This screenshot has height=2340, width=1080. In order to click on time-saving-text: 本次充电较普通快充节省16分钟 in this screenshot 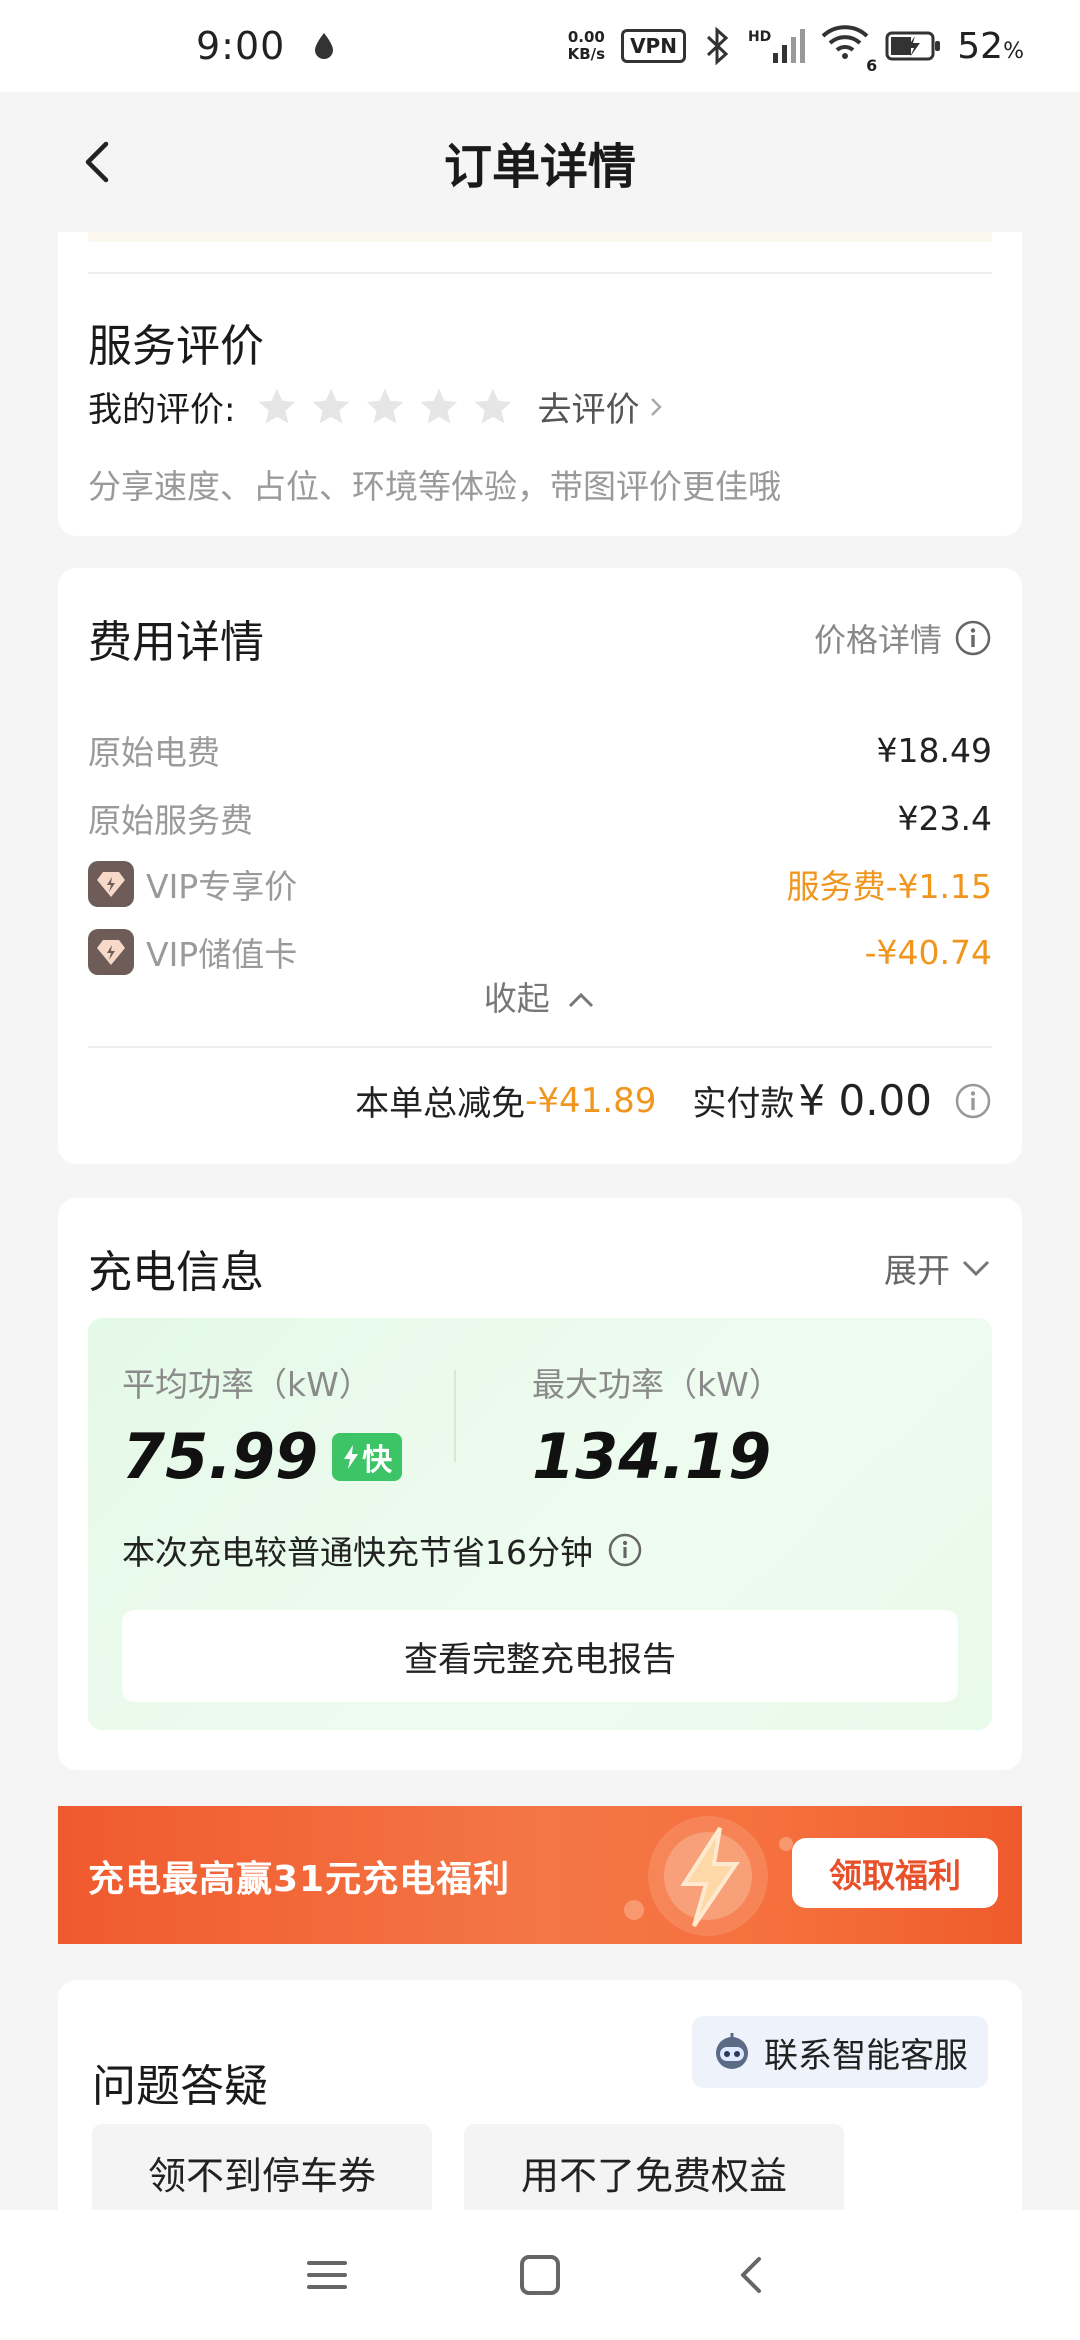, I will do `click(382, 1550)`.